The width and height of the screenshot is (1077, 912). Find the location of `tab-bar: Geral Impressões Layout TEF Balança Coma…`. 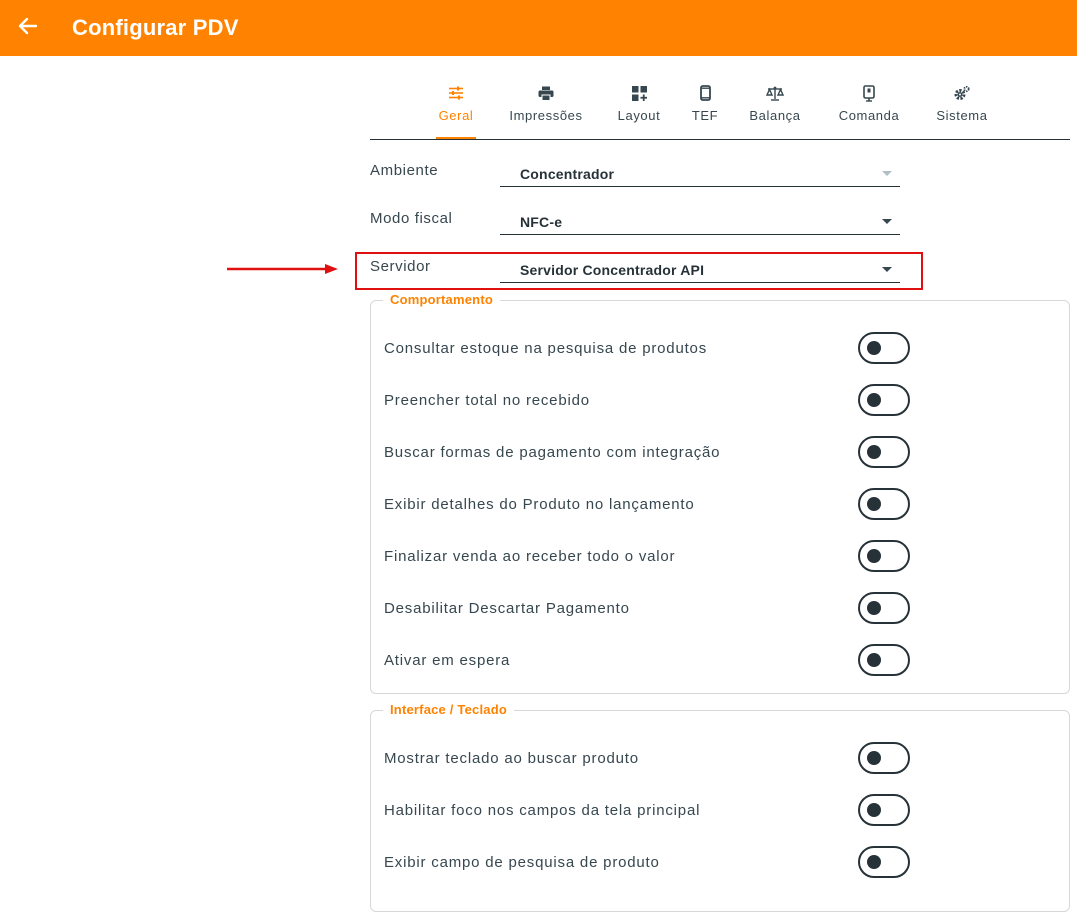

tab-bar: Geral Impressões Layout TEF Balança Coma… is located at coordinates (720, 110).